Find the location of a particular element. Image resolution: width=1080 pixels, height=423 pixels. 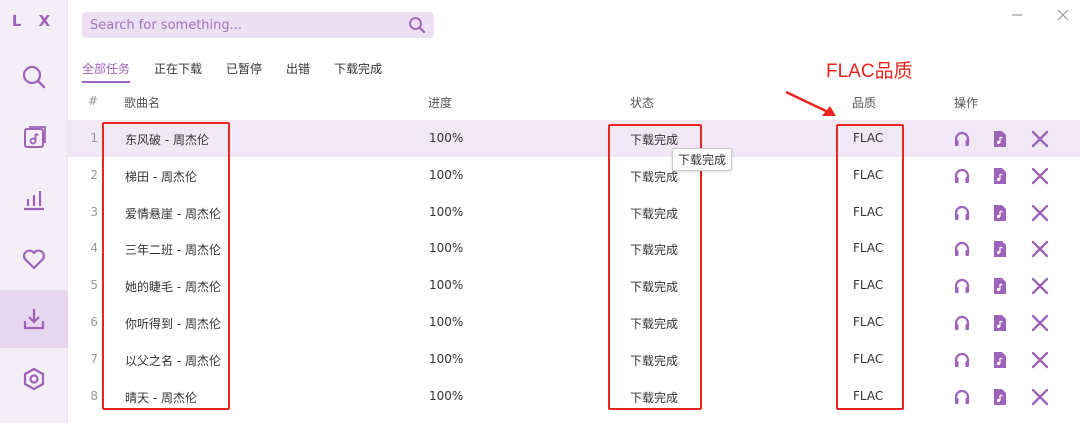

chart-icon is located at coordinates (34, 201).